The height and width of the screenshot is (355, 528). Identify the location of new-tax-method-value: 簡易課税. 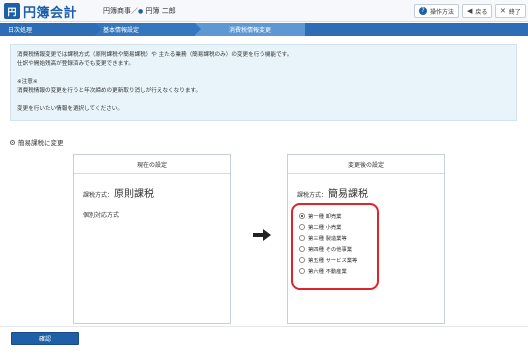
(348, 194).